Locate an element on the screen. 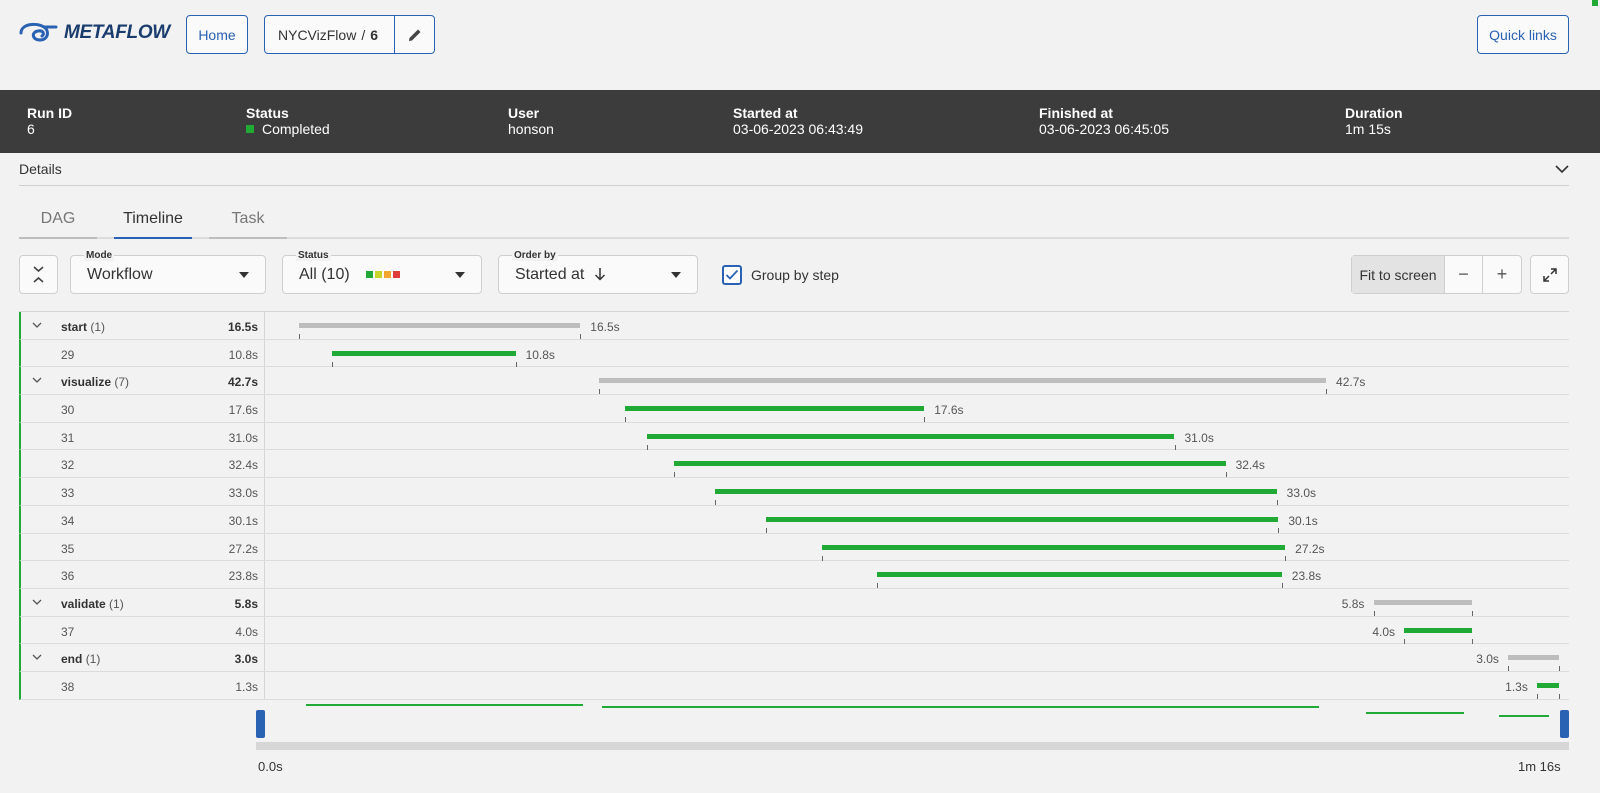  order-by-select: Order by Started at is located at coordinates (598, 272).